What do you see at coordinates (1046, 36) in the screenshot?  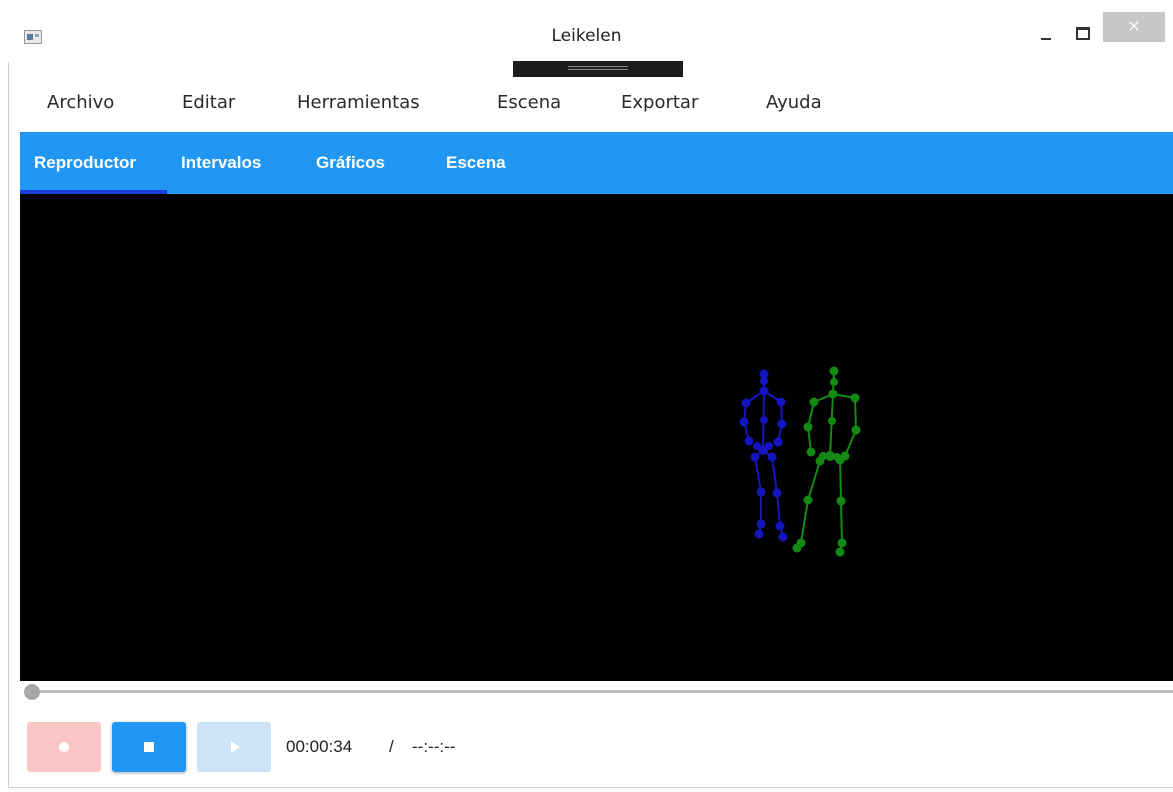 I see `minimize-icon` at bounding box center [1046, 36].